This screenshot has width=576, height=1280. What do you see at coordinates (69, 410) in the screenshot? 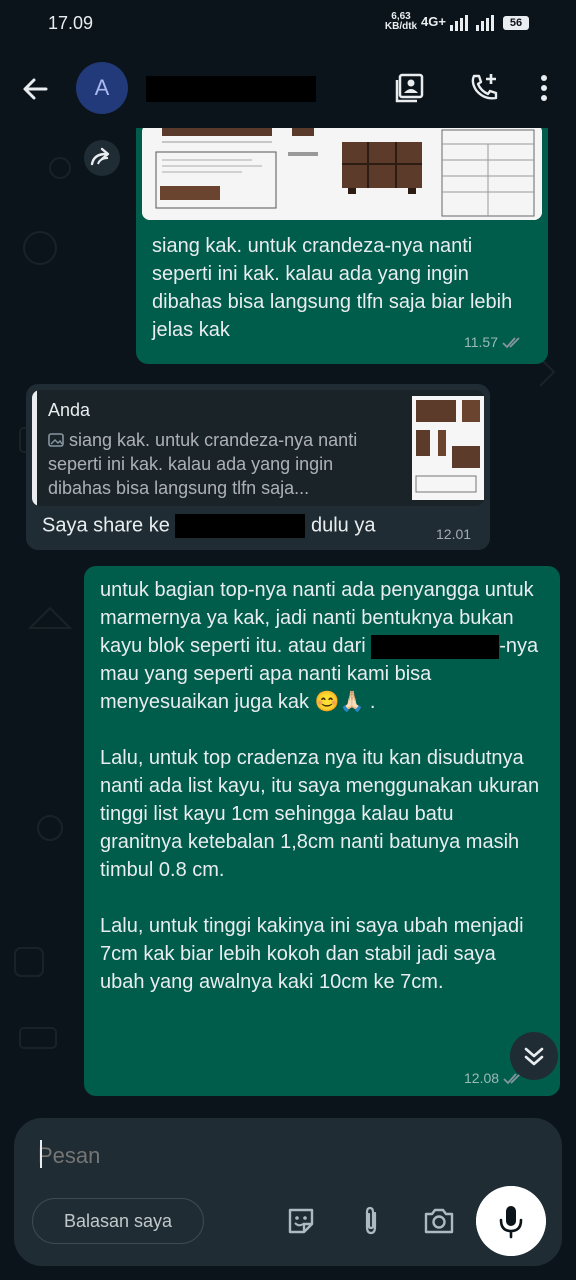
I see `quote-author: Anda` at bounding box center [69, 410].